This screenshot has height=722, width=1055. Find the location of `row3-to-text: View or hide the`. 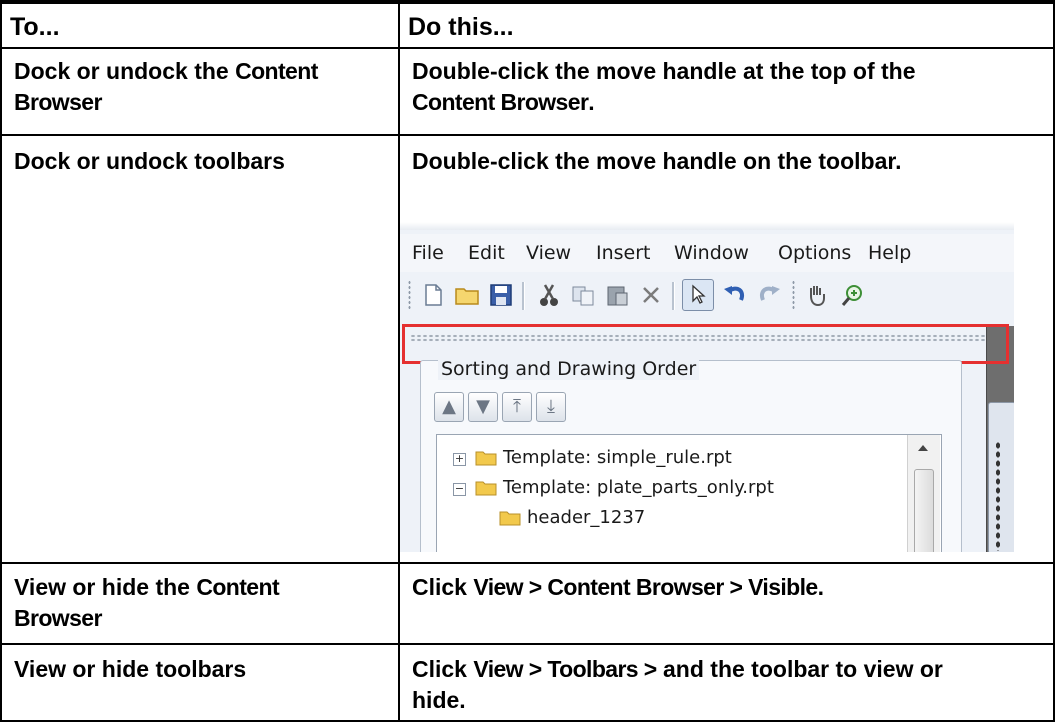

row3-to-text: View or hide the is located at coordinates (105, 587).